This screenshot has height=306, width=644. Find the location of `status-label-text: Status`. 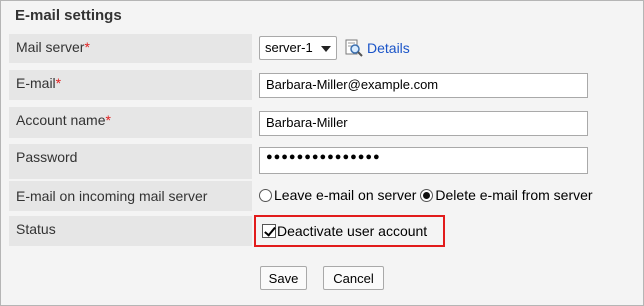

status-label-text: Status is located at coordinates (36, 229).